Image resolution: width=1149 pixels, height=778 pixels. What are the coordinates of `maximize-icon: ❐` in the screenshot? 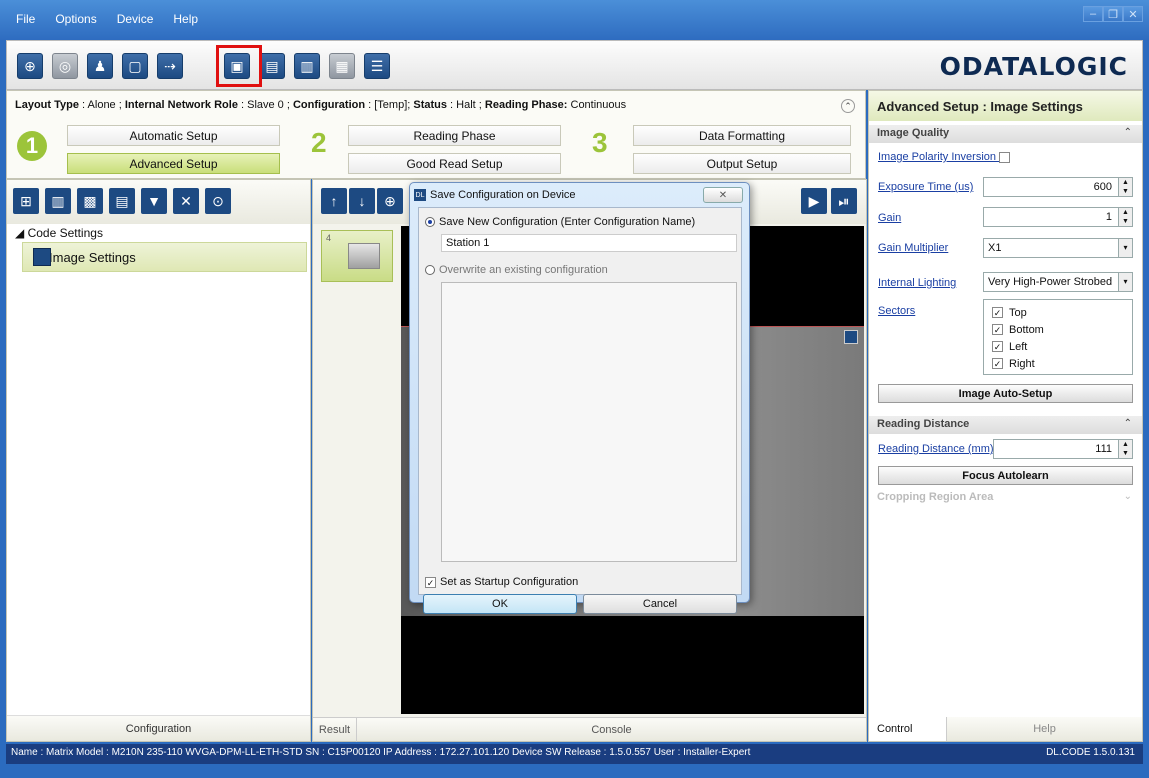 It's located at (1113, 14).